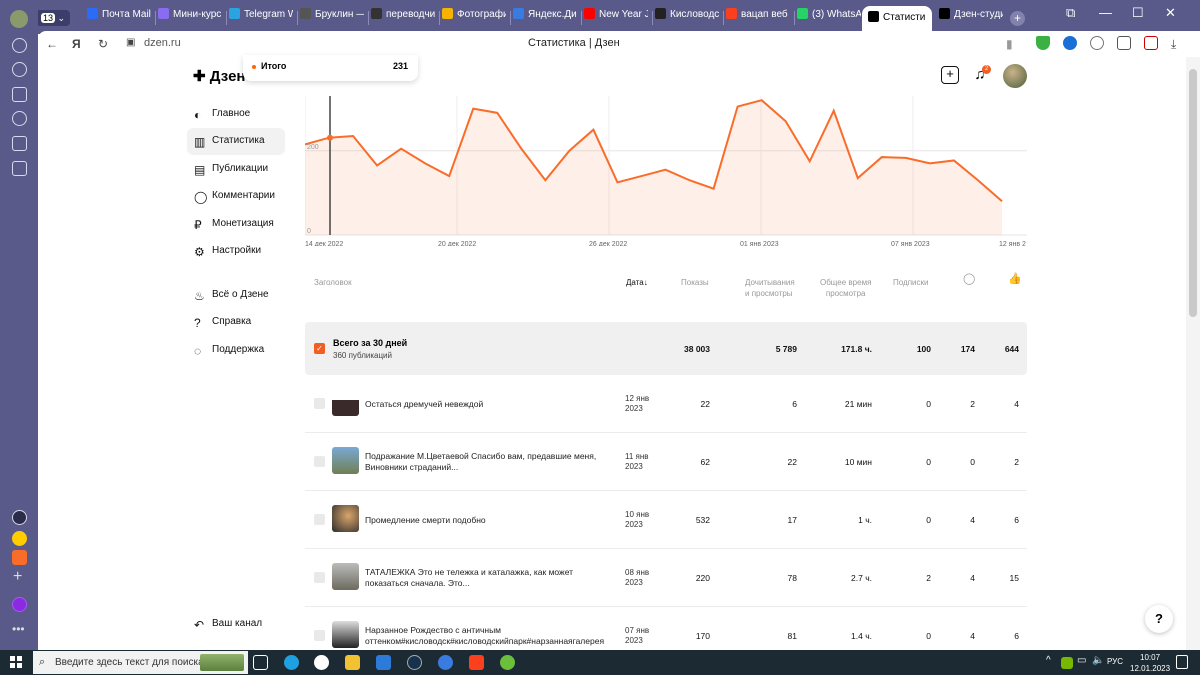 Image resolution: width=1200 pixels, height=675 pixels. I want to click on tray-chevron-icon: ^, so click(1048, 660).